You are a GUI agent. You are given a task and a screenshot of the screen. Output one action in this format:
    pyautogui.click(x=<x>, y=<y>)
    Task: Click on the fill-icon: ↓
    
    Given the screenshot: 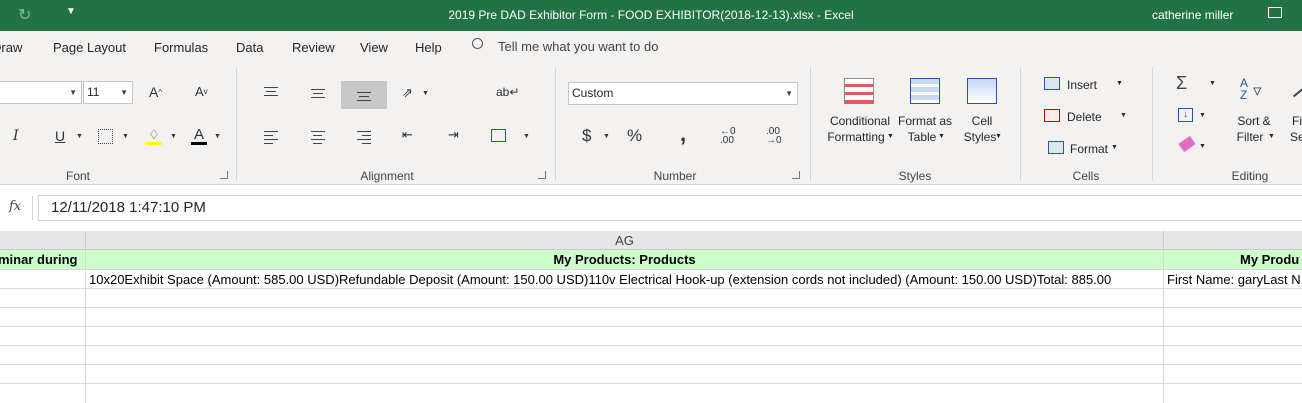 What is the action you would take?
    pyautogui.click(x=1185, y=115)
    